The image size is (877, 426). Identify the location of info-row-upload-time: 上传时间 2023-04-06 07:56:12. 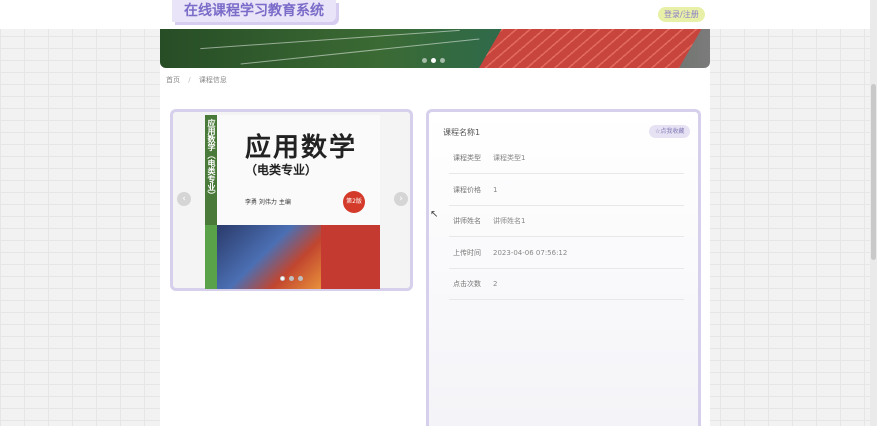
(566, 253).